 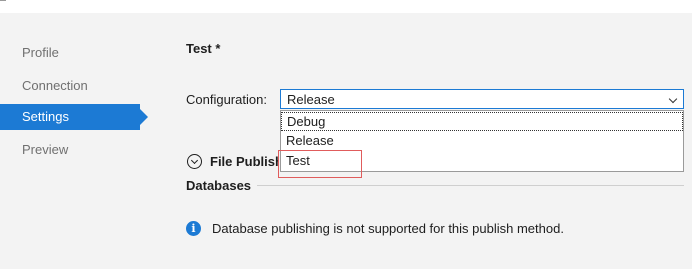 What do you see at coordinates (470, 185) in the screenshot?
I see `section-divider` at bounding box center [470, 185].